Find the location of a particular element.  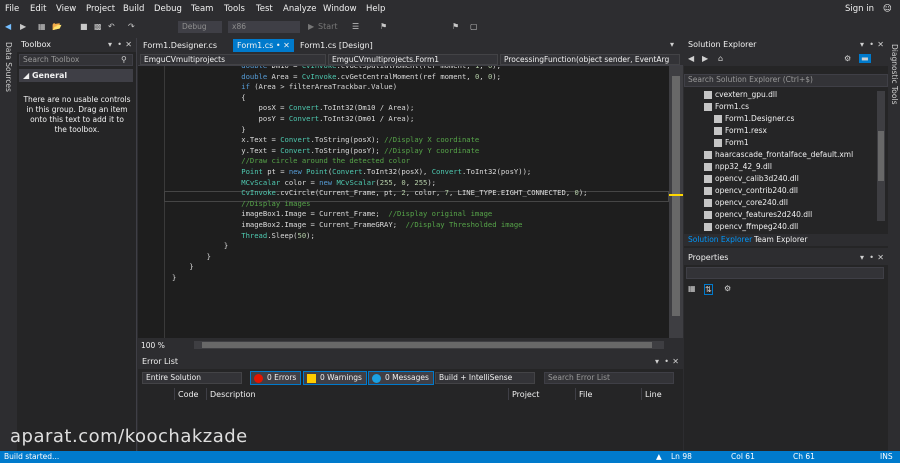

bookmark-icon: ⚑ is located at coordinates (383, 27).